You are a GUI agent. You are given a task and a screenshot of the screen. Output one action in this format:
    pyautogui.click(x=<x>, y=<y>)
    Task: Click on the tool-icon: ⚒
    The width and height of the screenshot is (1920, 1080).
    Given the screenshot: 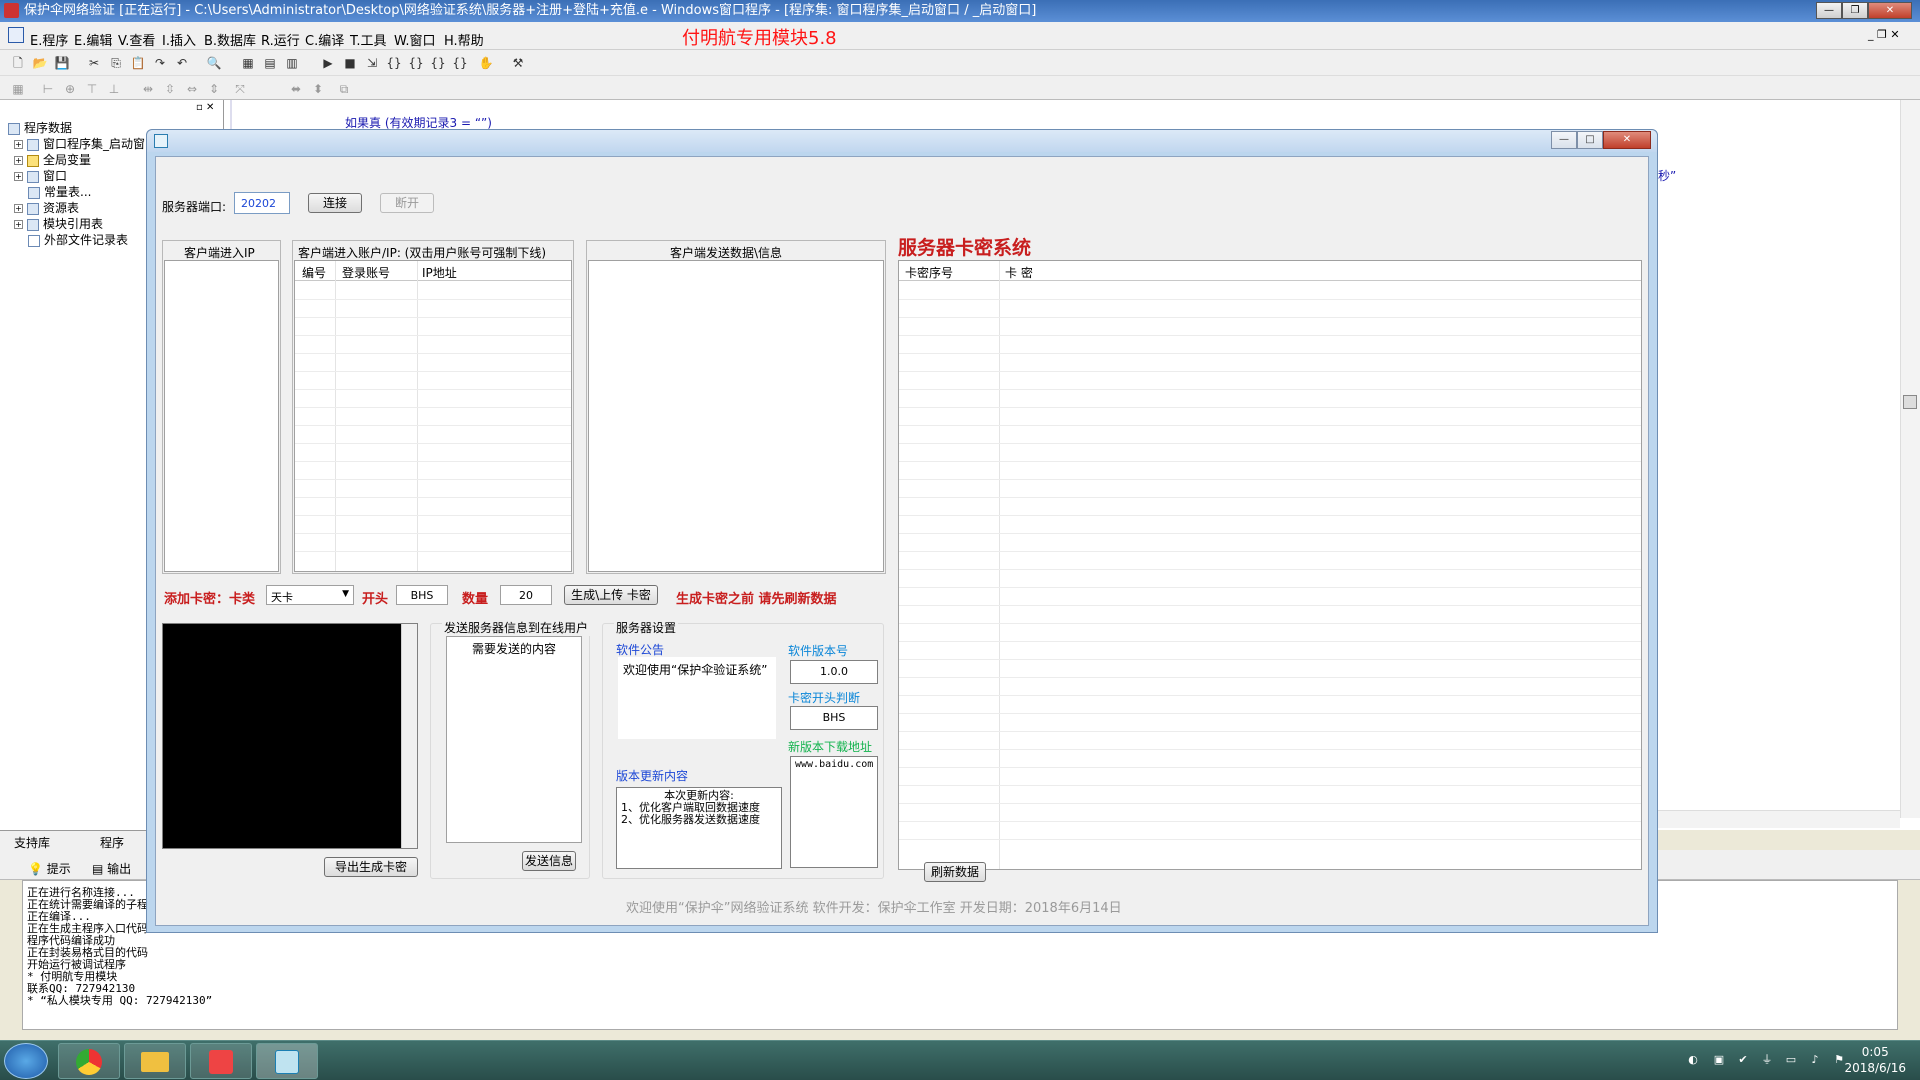 What is the action you would take?
    pyautogui.click(x=518, y=63)
    